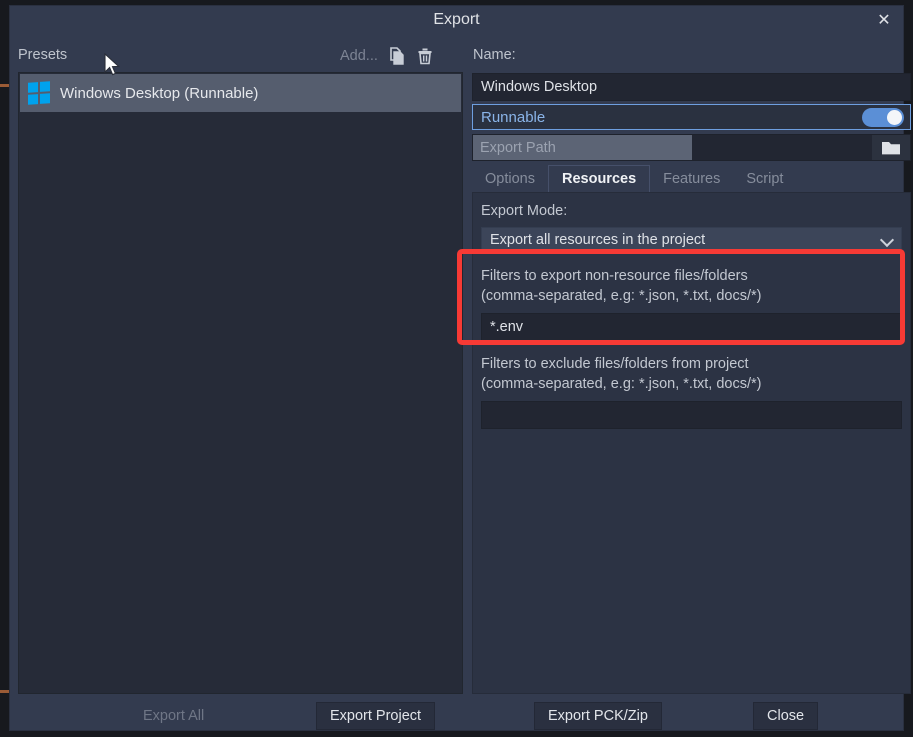  What do you see at coordinates (582, 147) in the screenshot?
I see `export-path-placeholder: Export Path` at bounding box center [582, 147].